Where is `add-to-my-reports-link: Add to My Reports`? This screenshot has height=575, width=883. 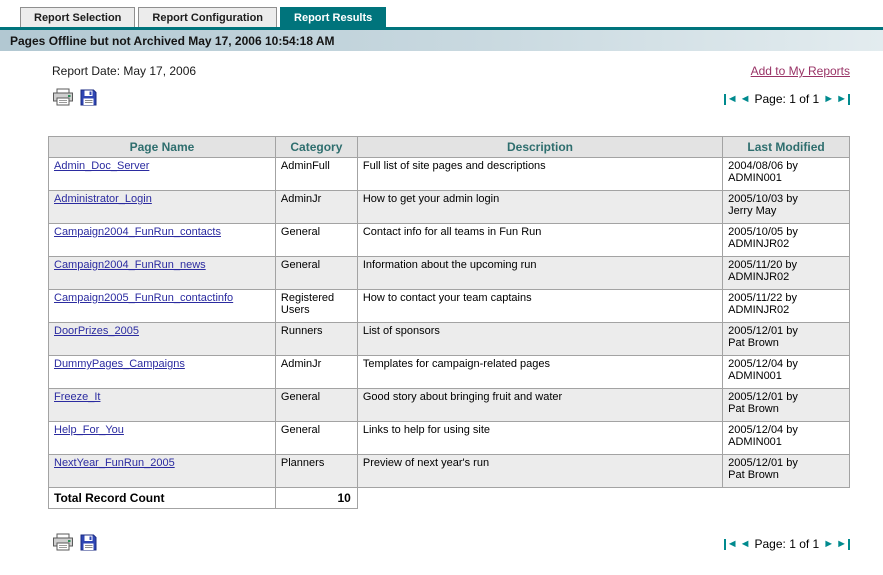
add-to-my-reports-link: Add to My Reports is located at coordinates (800, 71).